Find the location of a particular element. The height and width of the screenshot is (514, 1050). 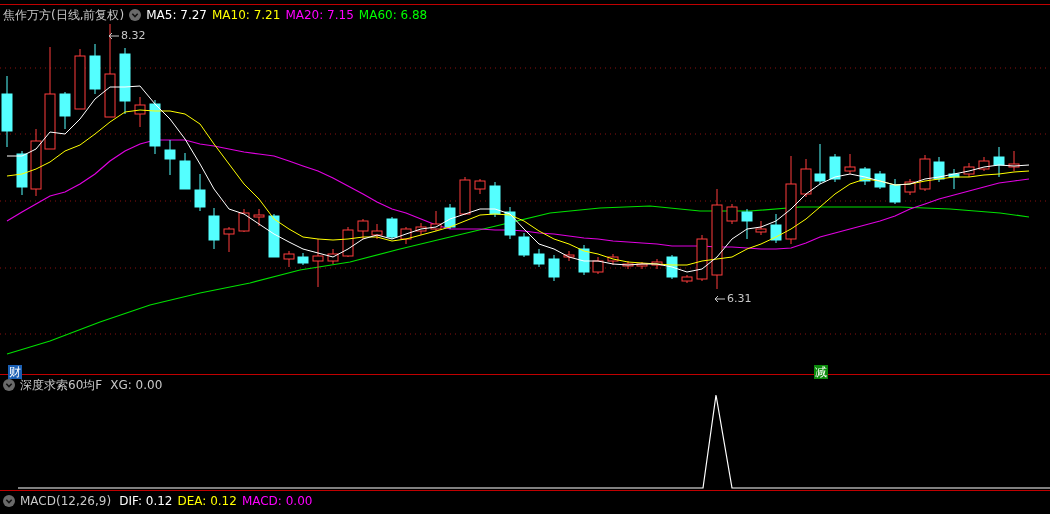

ma-value: MA10: 7.21 is located at coordinates (246, 15).